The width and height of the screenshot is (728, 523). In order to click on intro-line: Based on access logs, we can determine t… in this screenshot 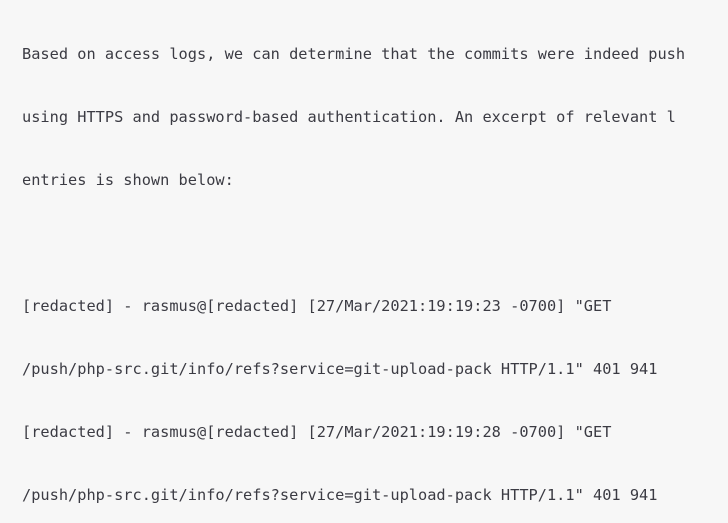, I will do `click(354, 54)`.